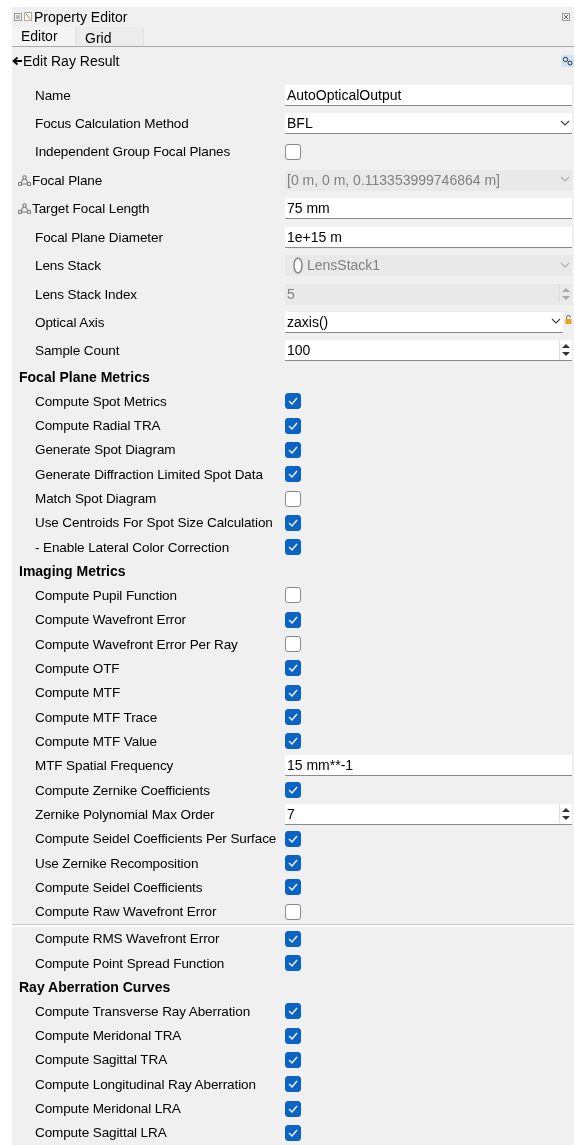 The height and width of the screenshot is (1145, 574). What do you see at coordinates (132, 547) in the screenshot?
I see `property-label: - Enable Lateral Color Correction` at bounding box center [132, 547].